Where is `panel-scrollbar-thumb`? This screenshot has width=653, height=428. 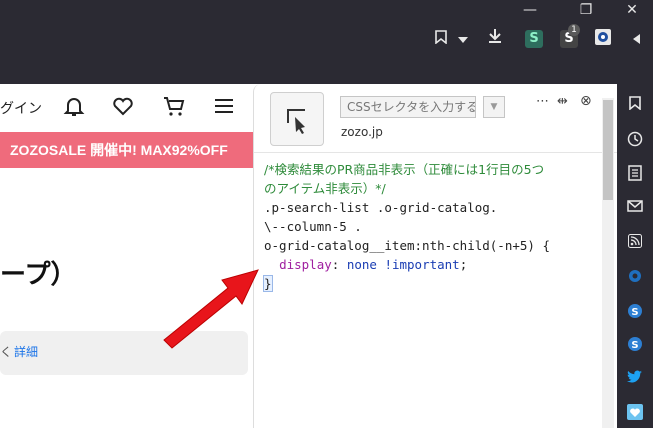 panel-scrollbar-thumb is located at coordinates (608, 150).